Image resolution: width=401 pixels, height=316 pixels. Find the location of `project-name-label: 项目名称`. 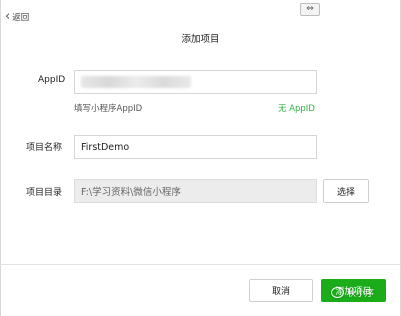

project-name-label: 项目名称 is located at coordinates (44, 148).